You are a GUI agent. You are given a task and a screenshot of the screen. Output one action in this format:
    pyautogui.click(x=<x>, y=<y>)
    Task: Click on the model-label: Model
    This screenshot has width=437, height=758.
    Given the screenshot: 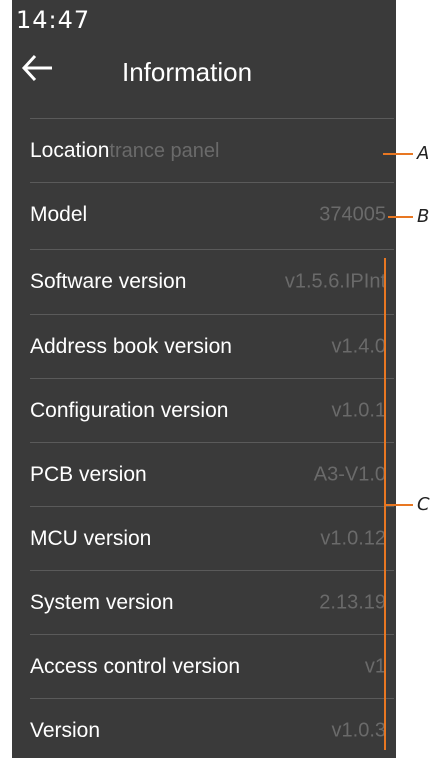 What is the action you would take?
    pyautogui.click(x=59, y=214)
    